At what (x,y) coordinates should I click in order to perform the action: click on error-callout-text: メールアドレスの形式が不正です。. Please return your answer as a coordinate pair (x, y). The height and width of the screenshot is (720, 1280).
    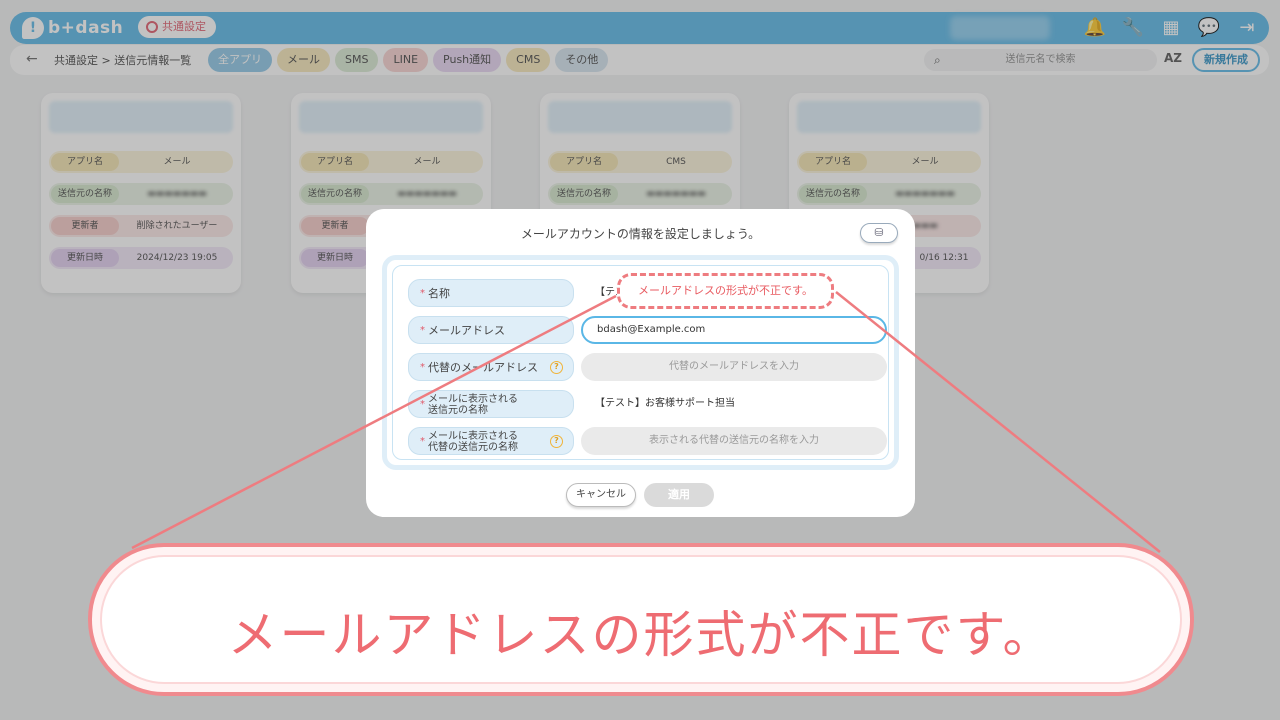
    Looking at the image, I should click on (641, 635).